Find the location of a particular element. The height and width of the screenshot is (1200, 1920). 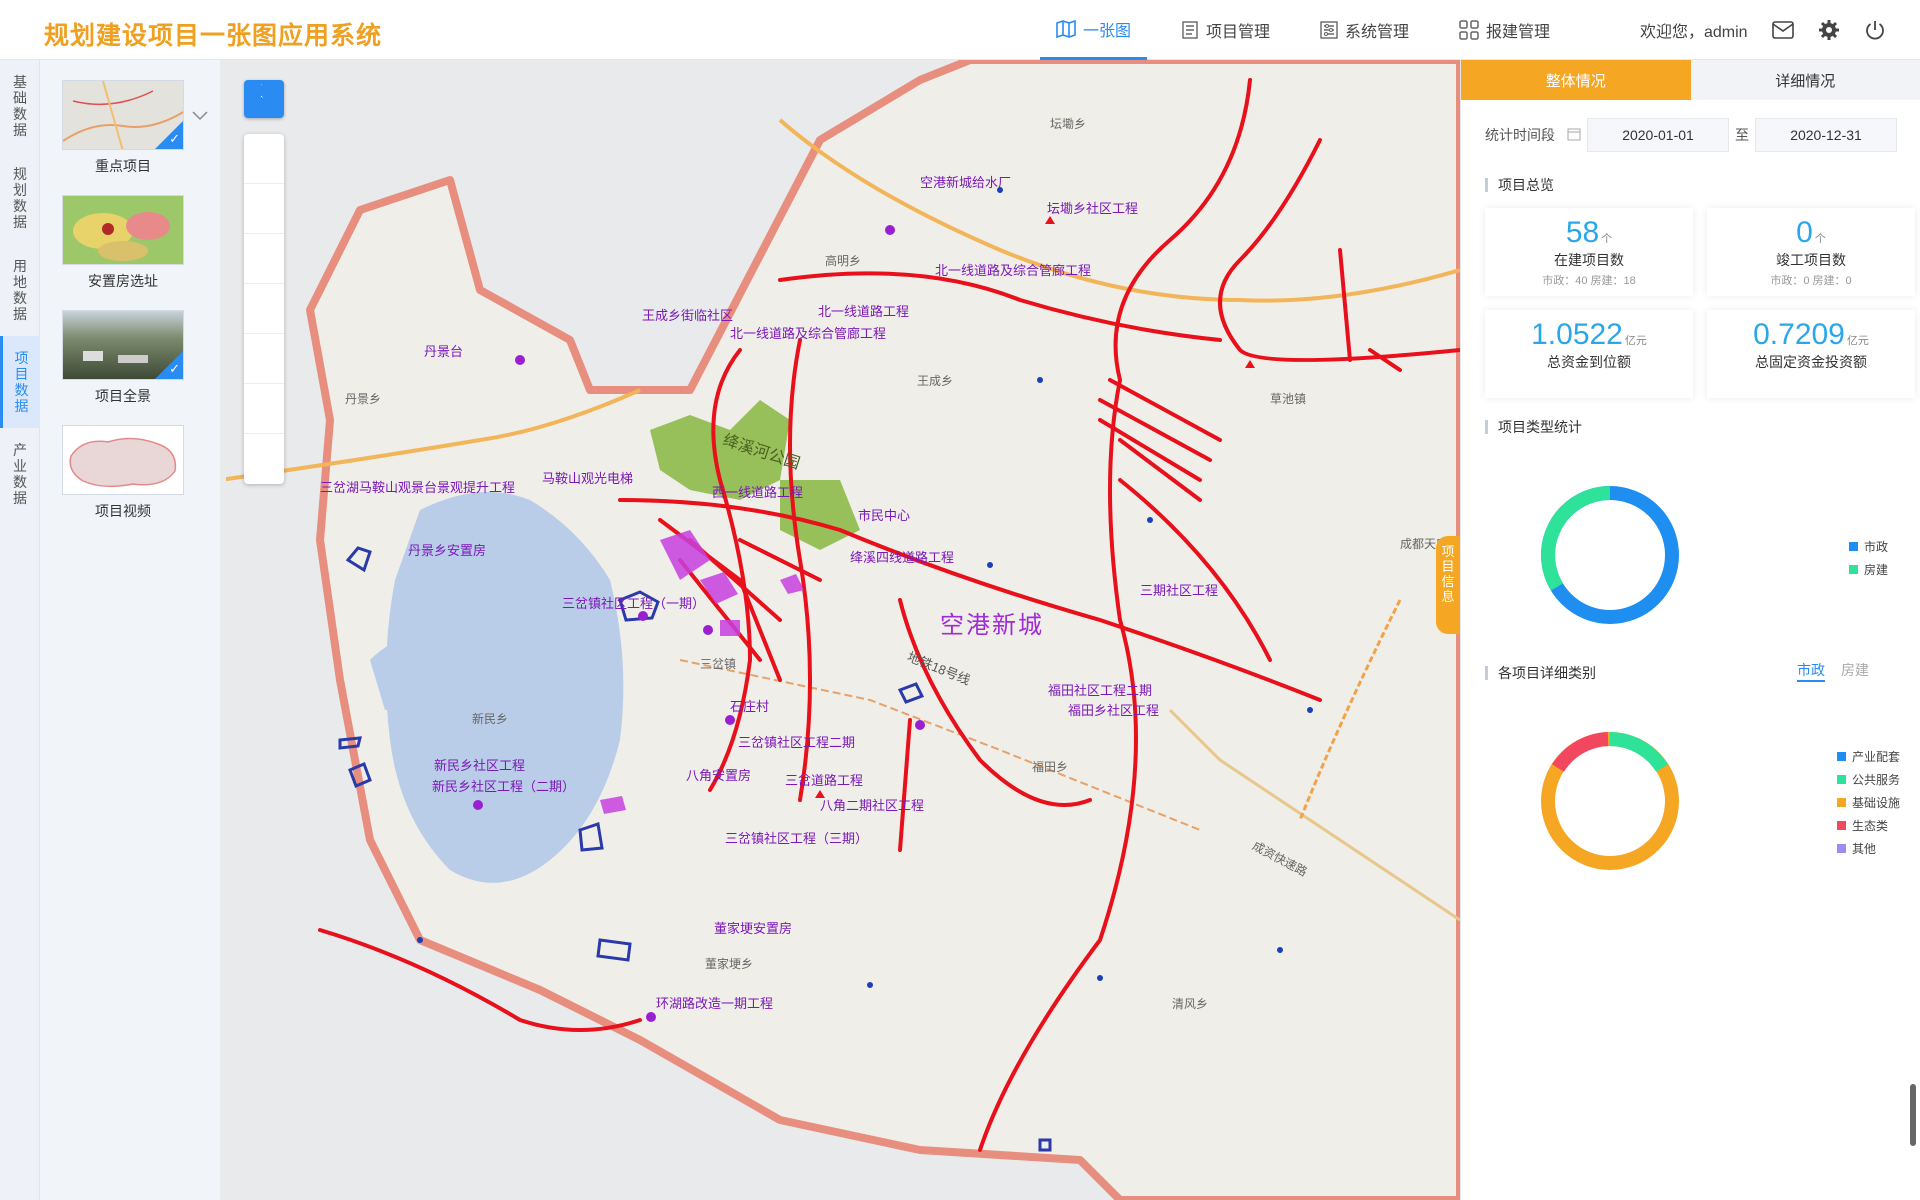

place-label: 坛墈乡 is located at coordinates (1068, 124).